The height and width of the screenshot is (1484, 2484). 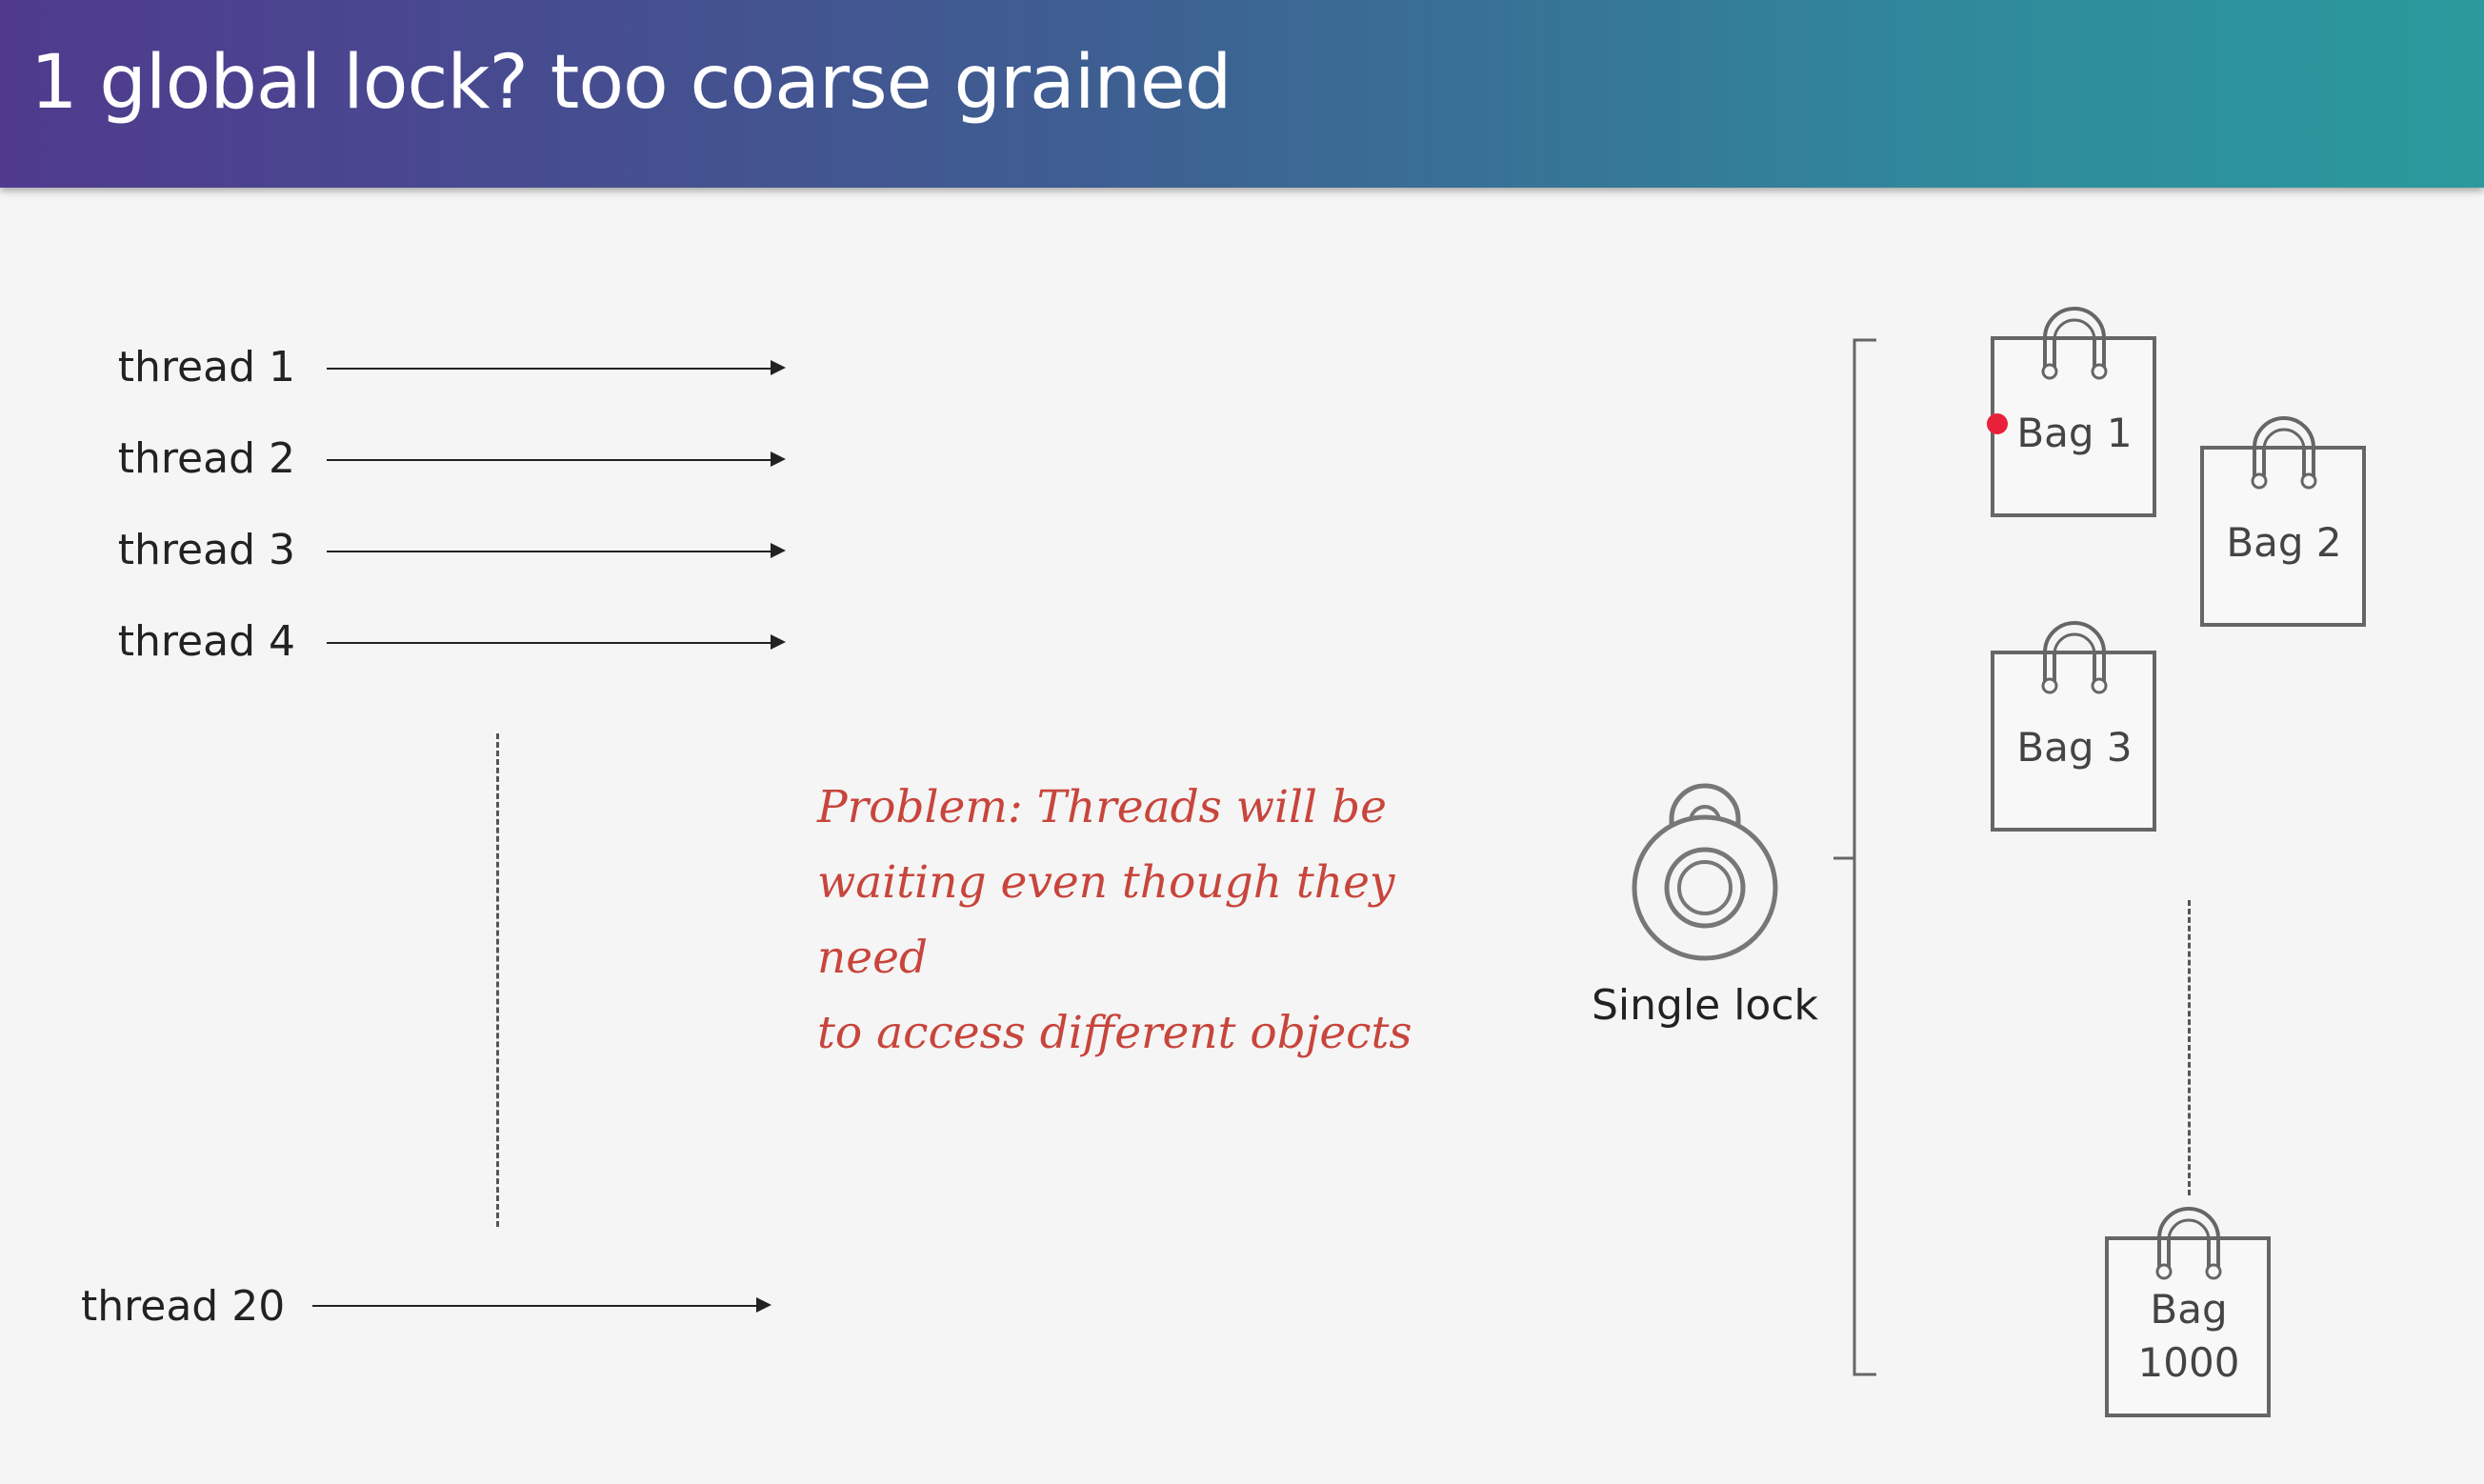 What do you see at coordinates (206, 641) in the screenshot?
I see `thread-label-4: thread 4` at bounding box center [206, 641].